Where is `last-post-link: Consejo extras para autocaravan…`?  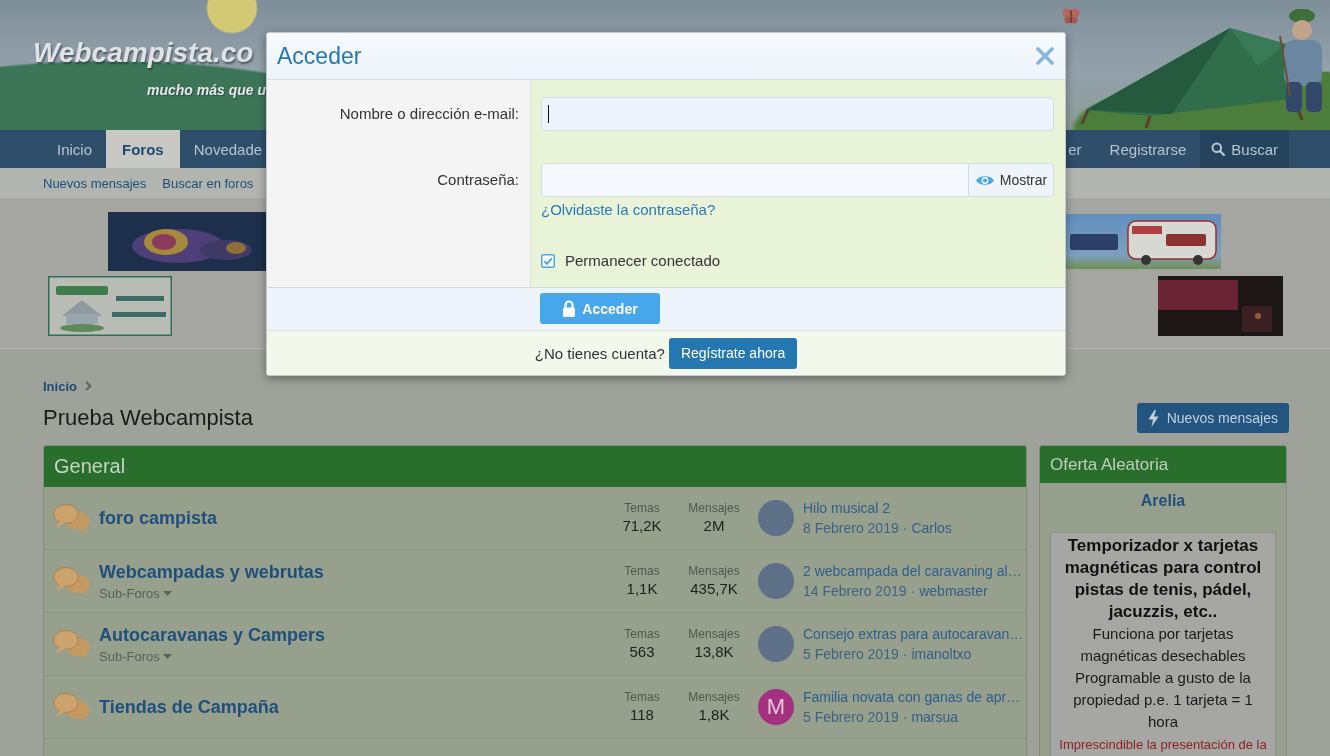
last-post-link: Consejo extras para autocaravan… is located at coordinates (913, 634).